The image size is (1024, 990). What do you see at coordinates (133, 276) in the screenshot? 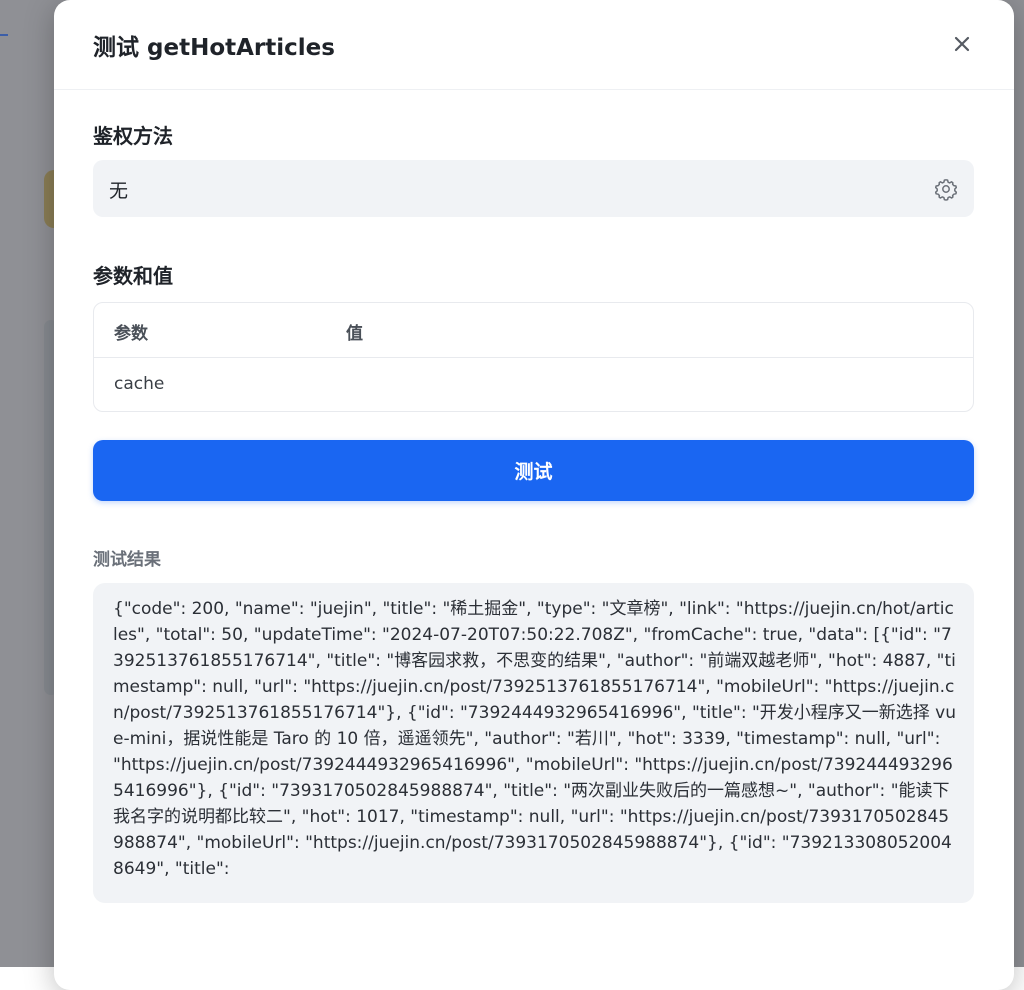
I see `params-label: 参数和值` at bounding box center [133, 276].